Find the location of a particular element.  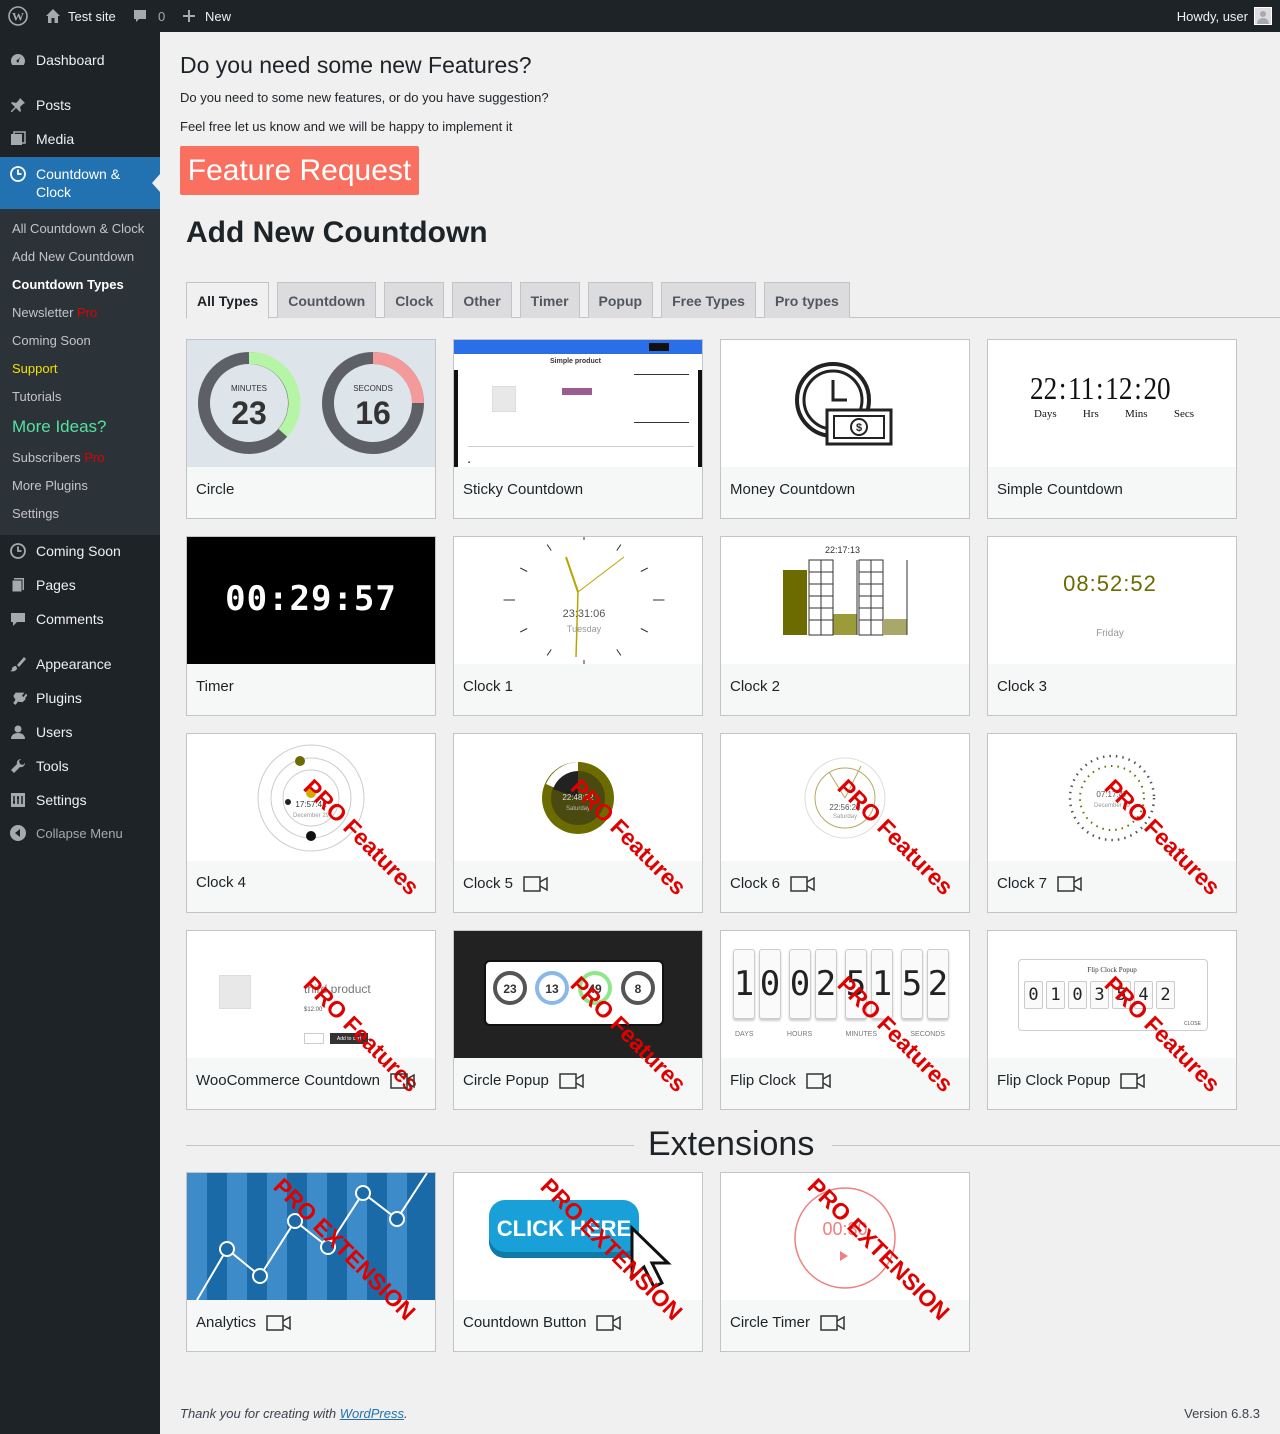

flip-popup-title: Flip Clock Popup is located at coordinates (1112, 970).